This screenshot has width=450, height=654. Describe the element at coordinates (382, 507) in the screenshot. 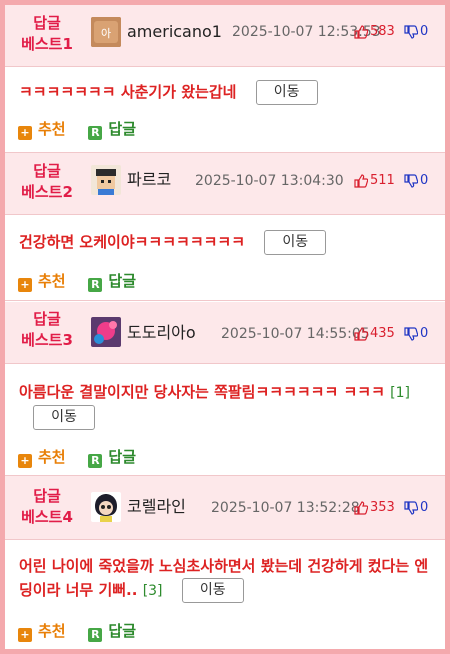

I see `upvote-count: 353` at that location.